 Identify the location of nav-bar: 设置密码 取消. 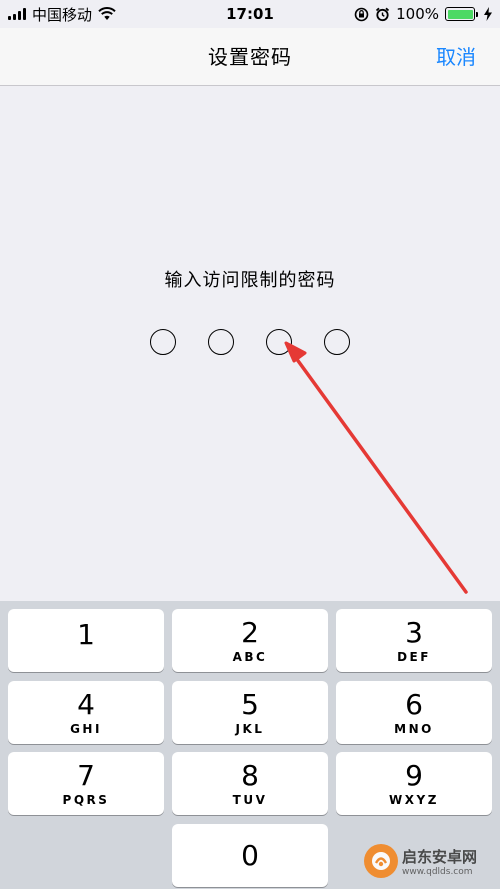
(250, 57).